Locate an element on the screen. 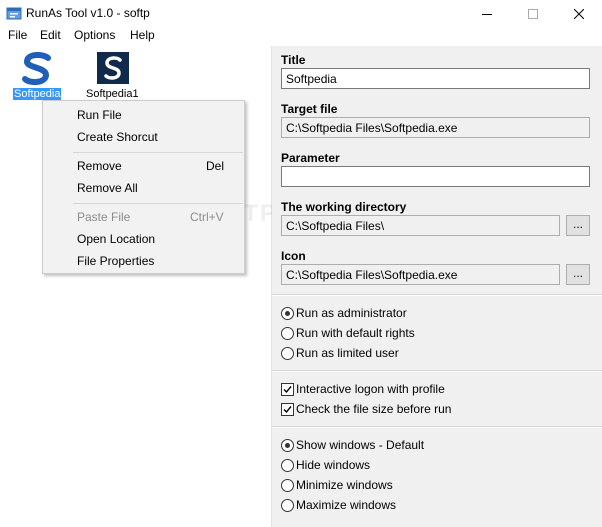 Image resolution: width=602 pixels, height=527 pixels. radio-run-limited-user: Run as limited user is located at coordinates (340, 353).